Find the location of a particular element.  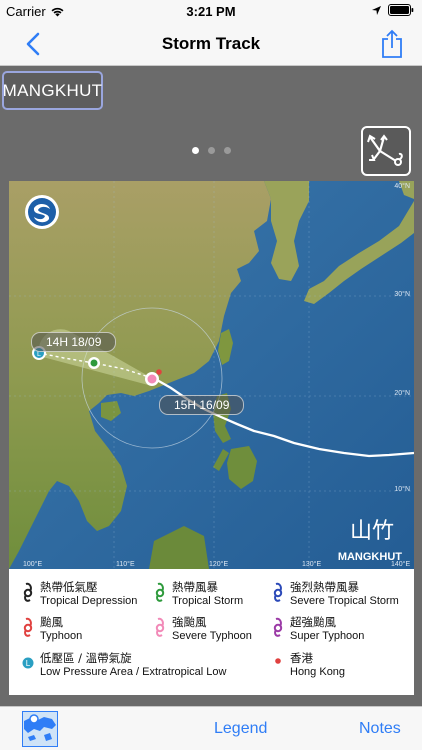

lon-tick-120: 120°E is located at coordinates (219, 564).